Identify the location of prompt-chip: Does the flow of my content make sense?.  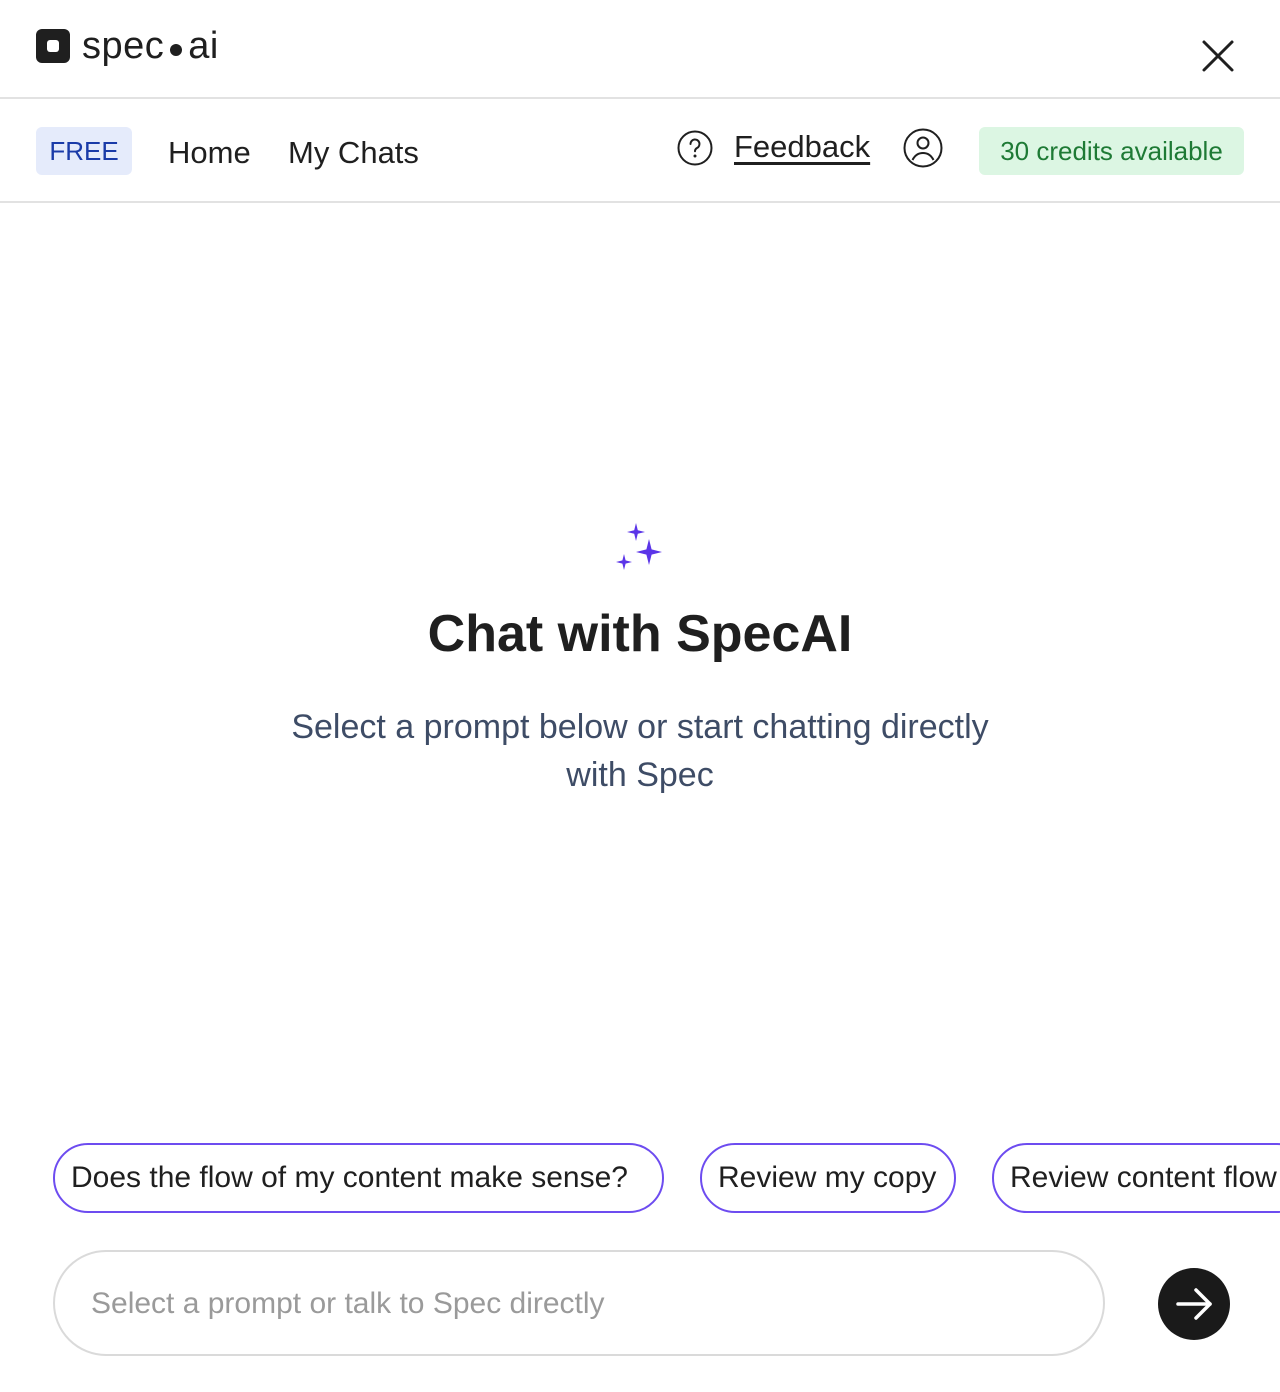
(358, 1178).